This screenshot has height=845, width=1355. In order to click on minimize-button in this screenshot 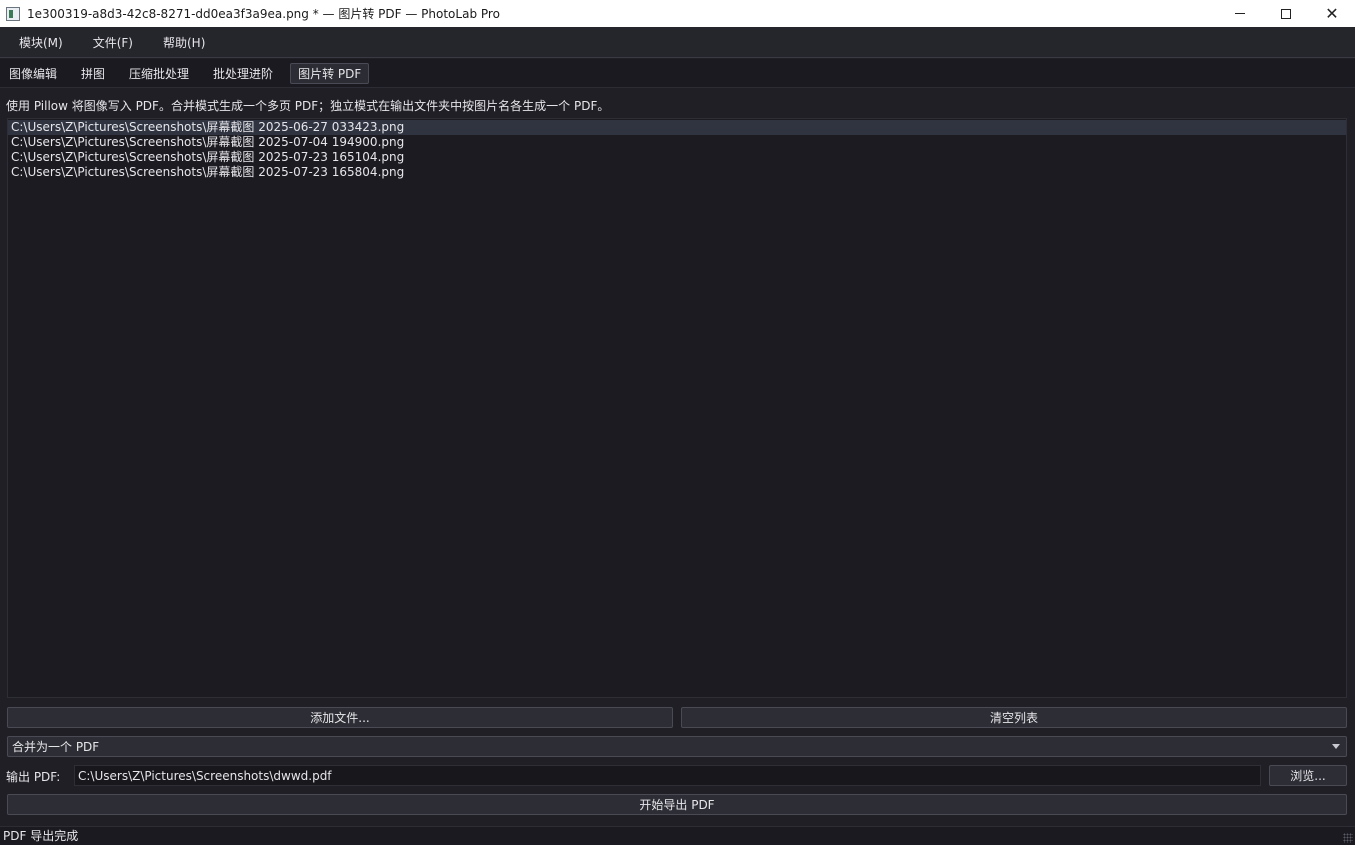, I will do `click(1240, 13)`.